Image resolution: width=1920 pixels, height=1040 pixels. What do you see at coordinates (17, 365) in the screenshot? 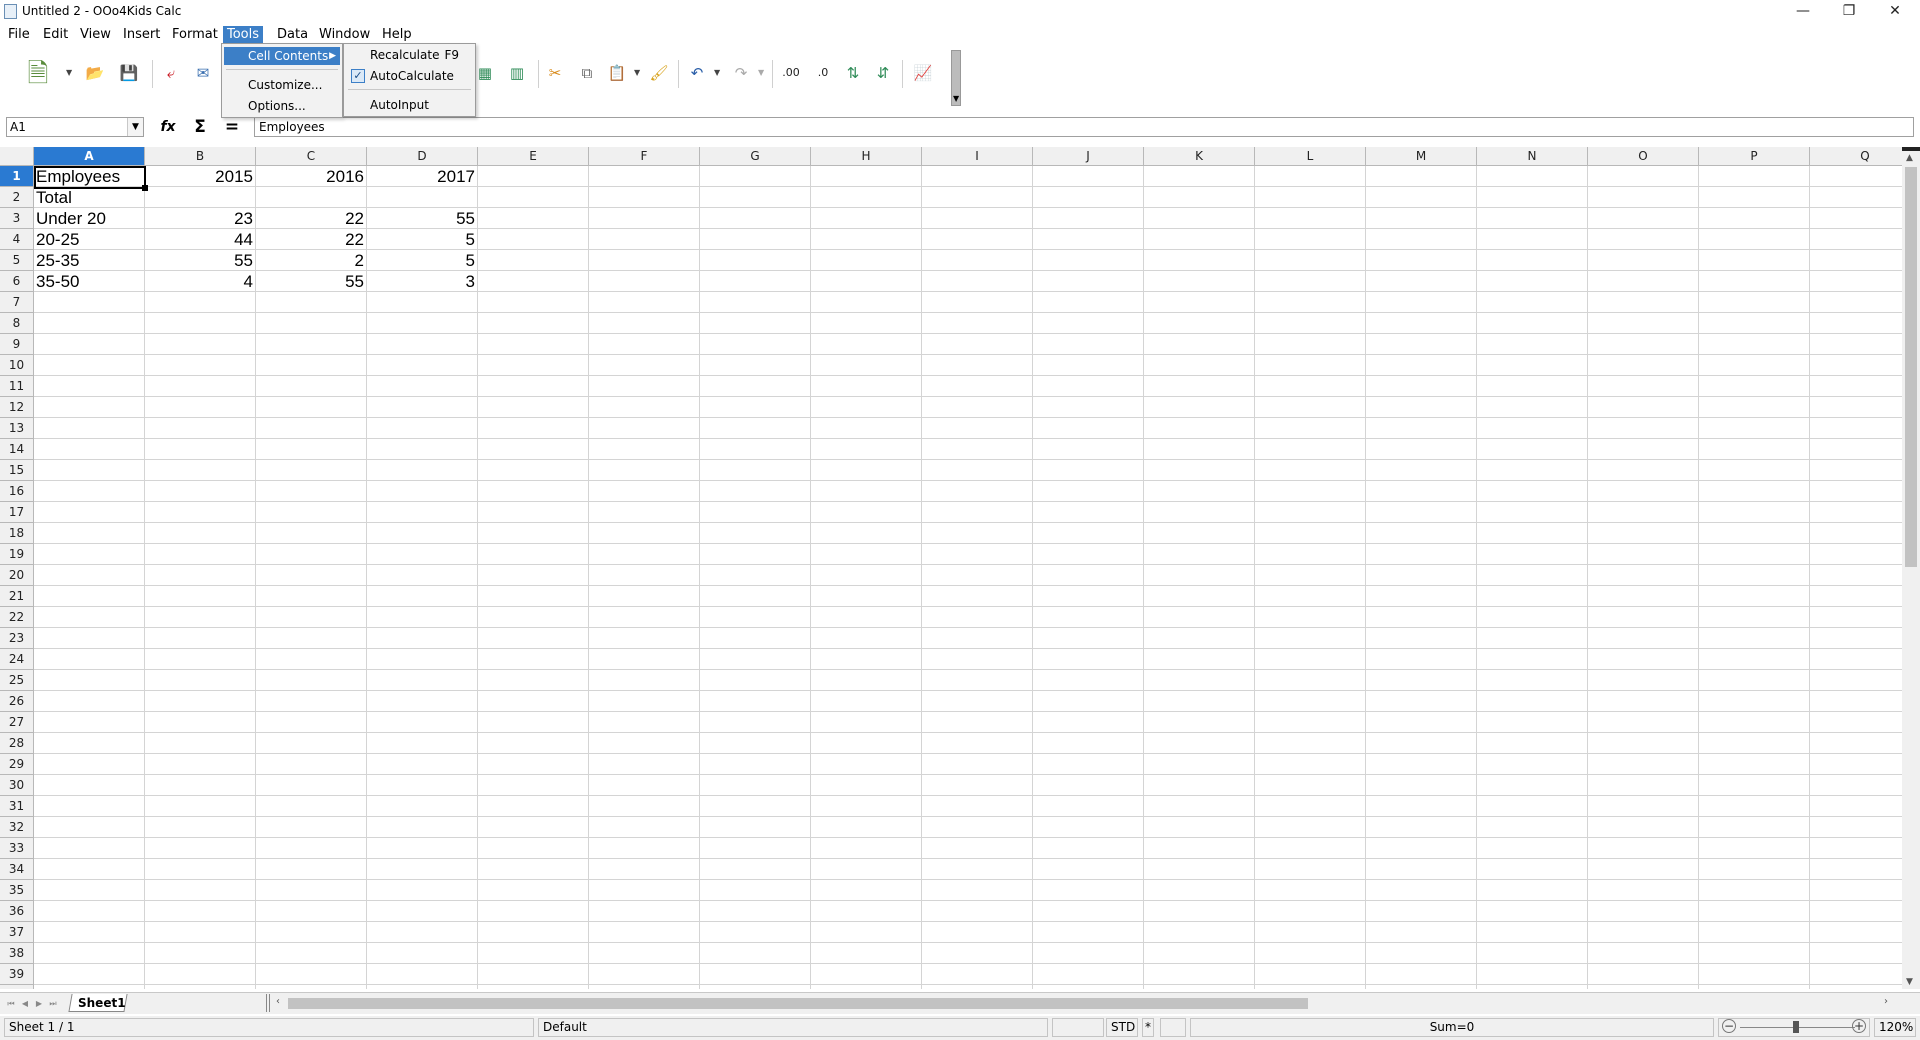
I see `row-header-10: 10` at bounding box center [17, 365].